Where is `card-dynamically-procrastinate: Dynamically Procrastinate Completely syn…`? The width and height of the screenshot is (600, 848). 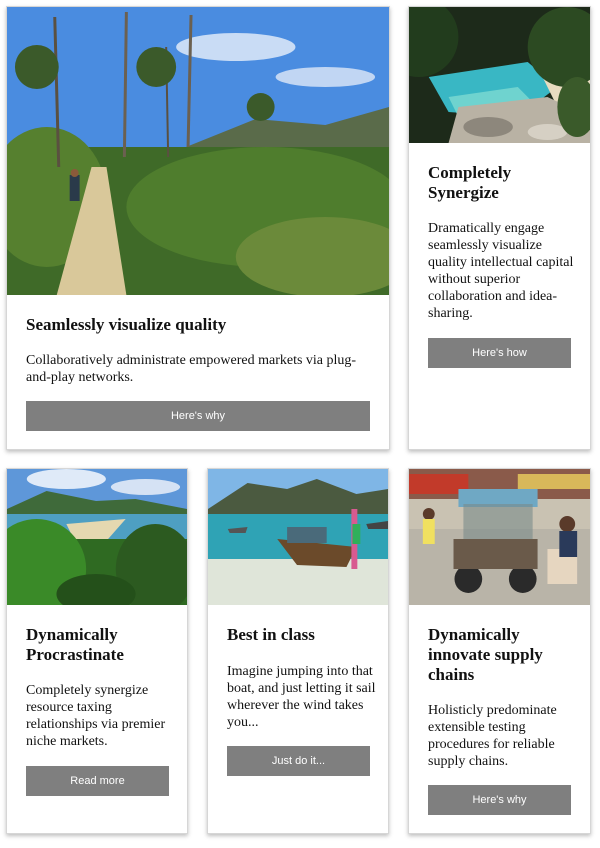
card-dynamically-procrastinate: Dynamically Procrastinate Completely syn… is located at coordinates (97, 651).